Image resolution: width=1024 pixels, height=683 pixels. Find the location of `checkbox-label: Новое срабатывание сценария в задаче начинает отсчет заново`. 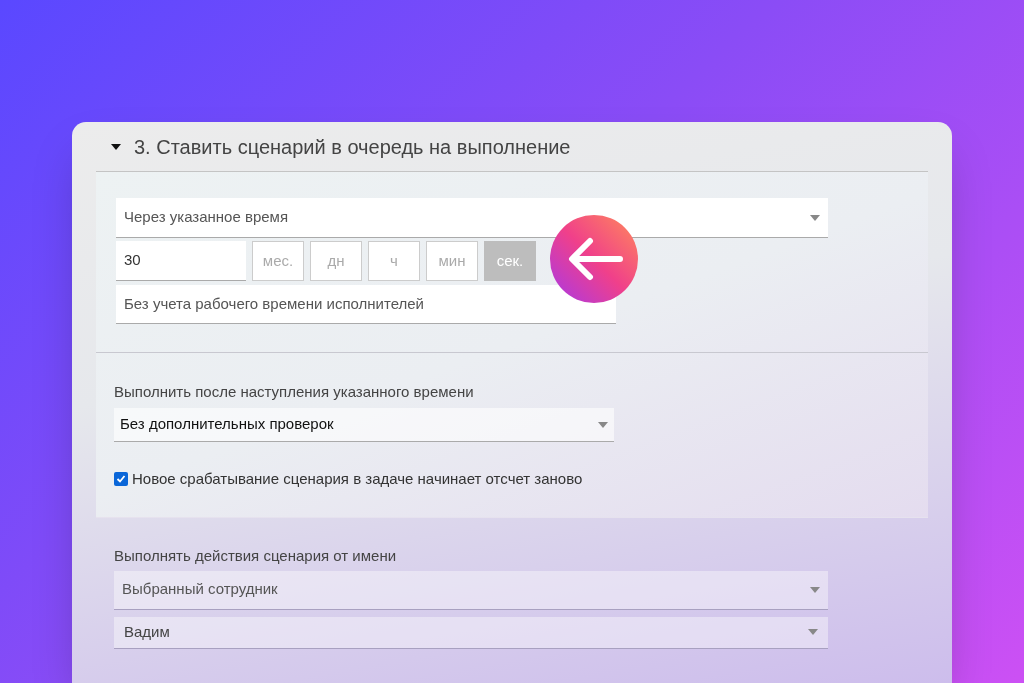

checkbox-label: Новое срабатывание сценария в задаче начинает отсчет заново is located at coordinates (357, 479).